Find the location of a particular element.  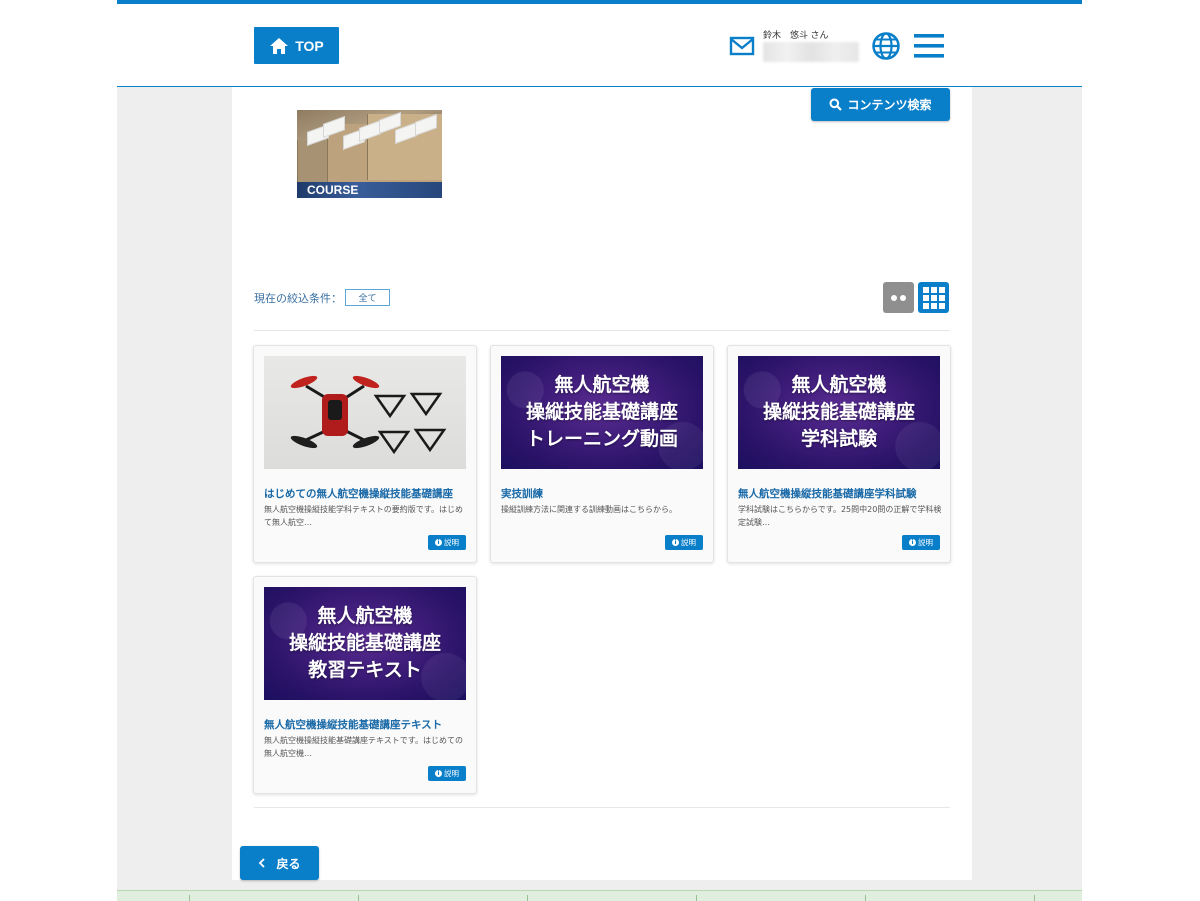

search-icon is located at coordinates (836, 104).